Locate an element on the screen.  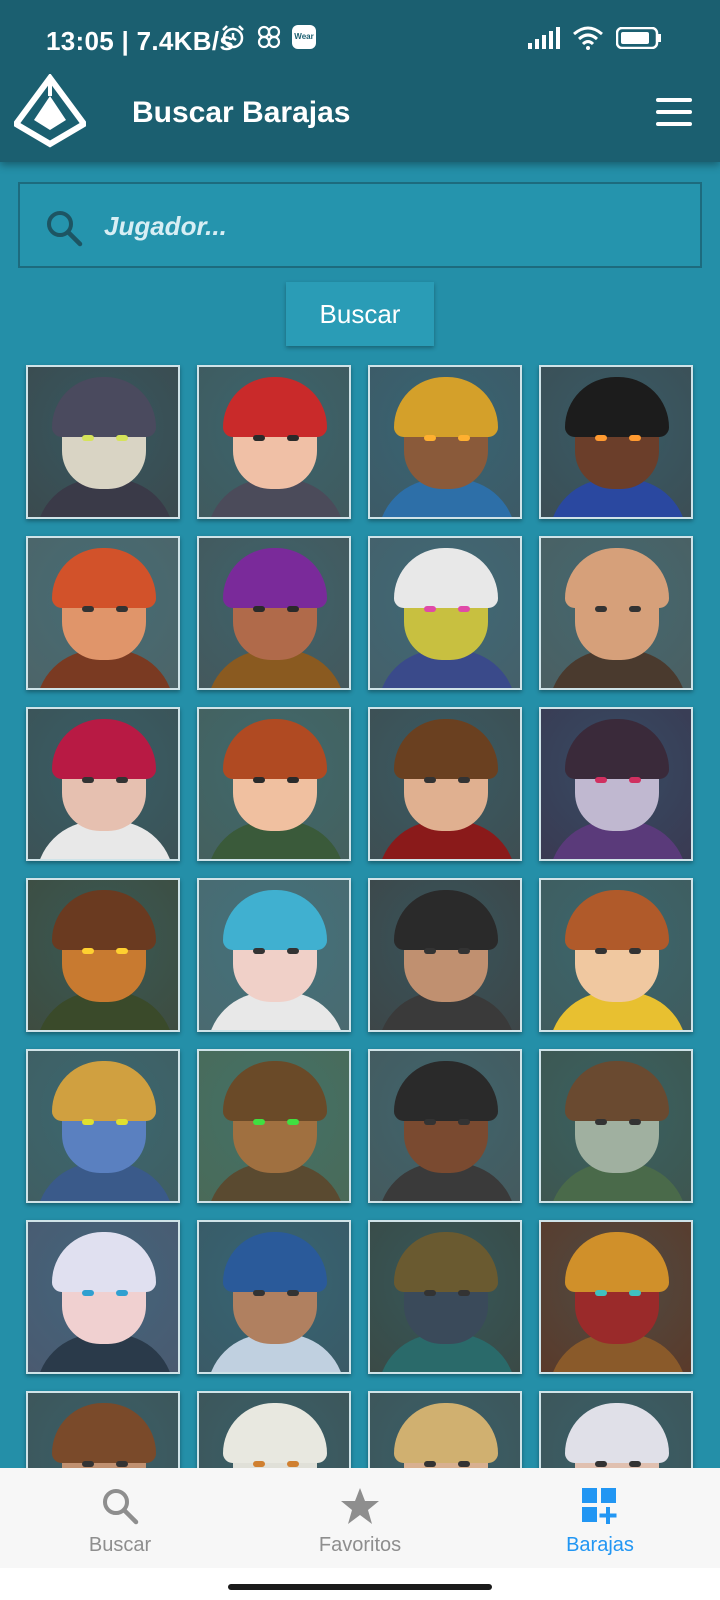
blue-haired-girl-champion-portrait is located at coordinates (274, 955).